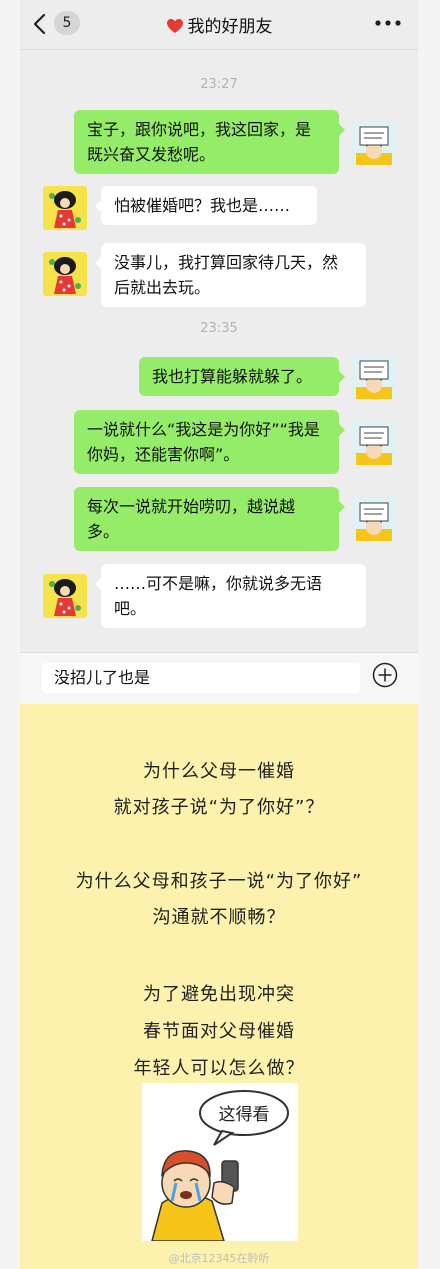 This screenshot has height=1269, width=440. What do you see at coordinates (219, 771) in the screenshot?
I see `panel-text-line: 为什么父母一催婚` at bounding box center [219, 771].